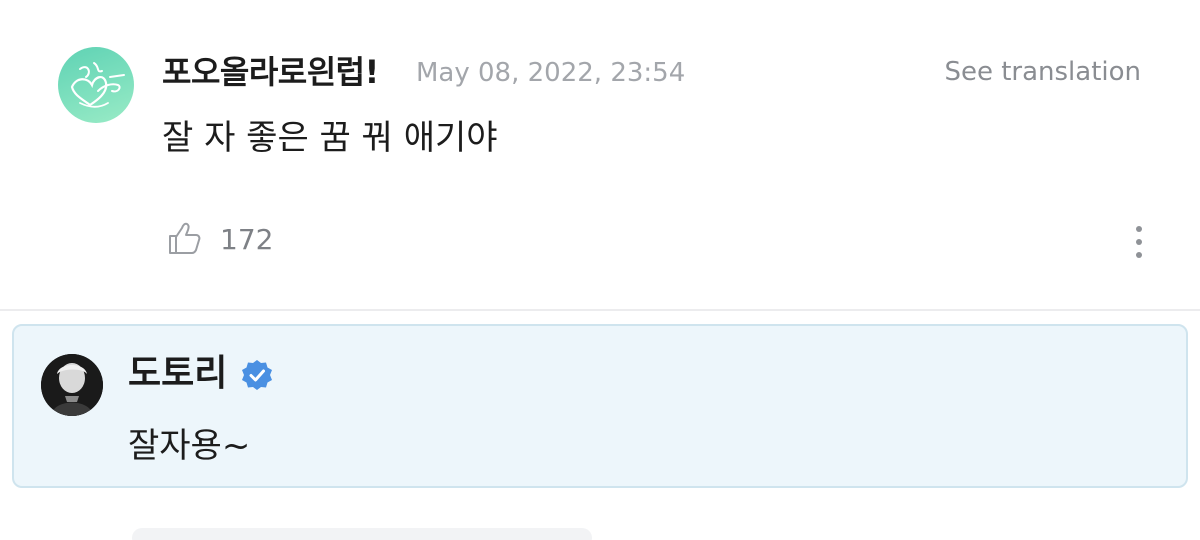 This screenshot has width=1200, height=540. I want to click on heart-signature-icon, so click(97, 85).